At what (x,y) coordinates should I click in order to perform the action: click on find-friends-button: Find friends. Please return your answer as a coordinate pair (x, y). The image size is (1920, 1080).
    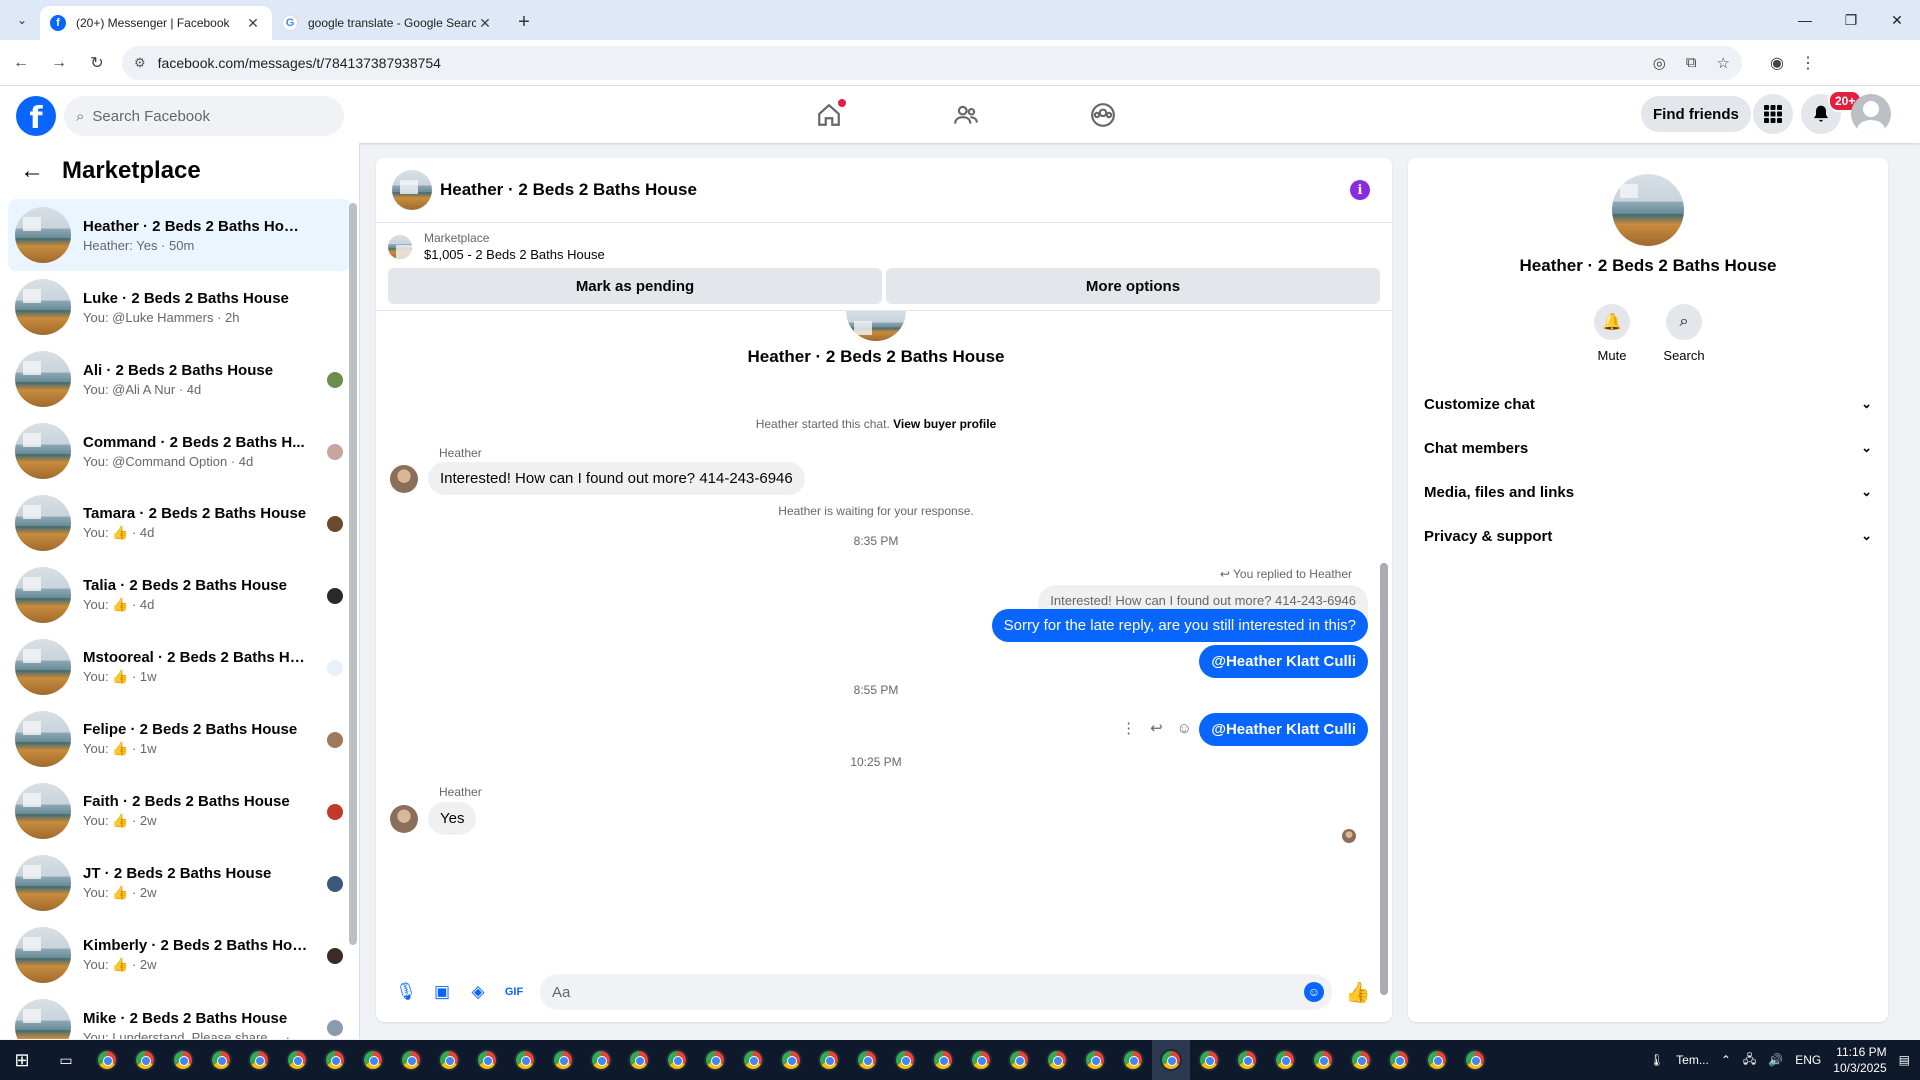
    Looking at the image, I should click on (1696, 114).